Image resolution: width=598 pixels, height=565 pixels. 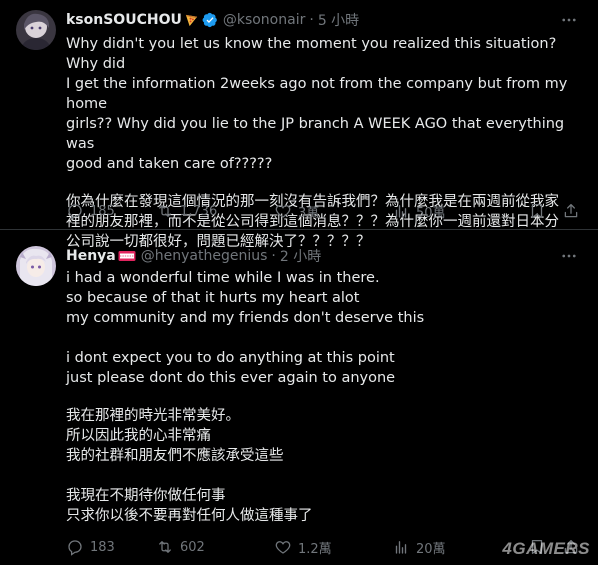 What do you see at coordinates (309, 213) in the screenshot?
I see `like-count: 3萬` at bounding box center [309, 213].